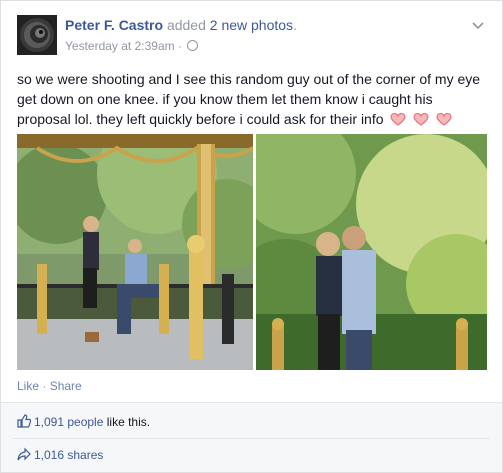  What do you see at coordinates (114, 25) in the screenshot?
I see `author-name: Peter F. Castro` at bounding box center [114, 25].